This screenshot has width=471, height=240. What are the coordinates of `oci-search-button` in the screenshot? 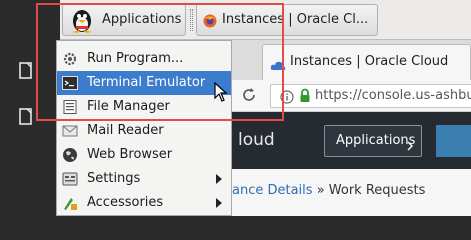 It's located at (453, 141).